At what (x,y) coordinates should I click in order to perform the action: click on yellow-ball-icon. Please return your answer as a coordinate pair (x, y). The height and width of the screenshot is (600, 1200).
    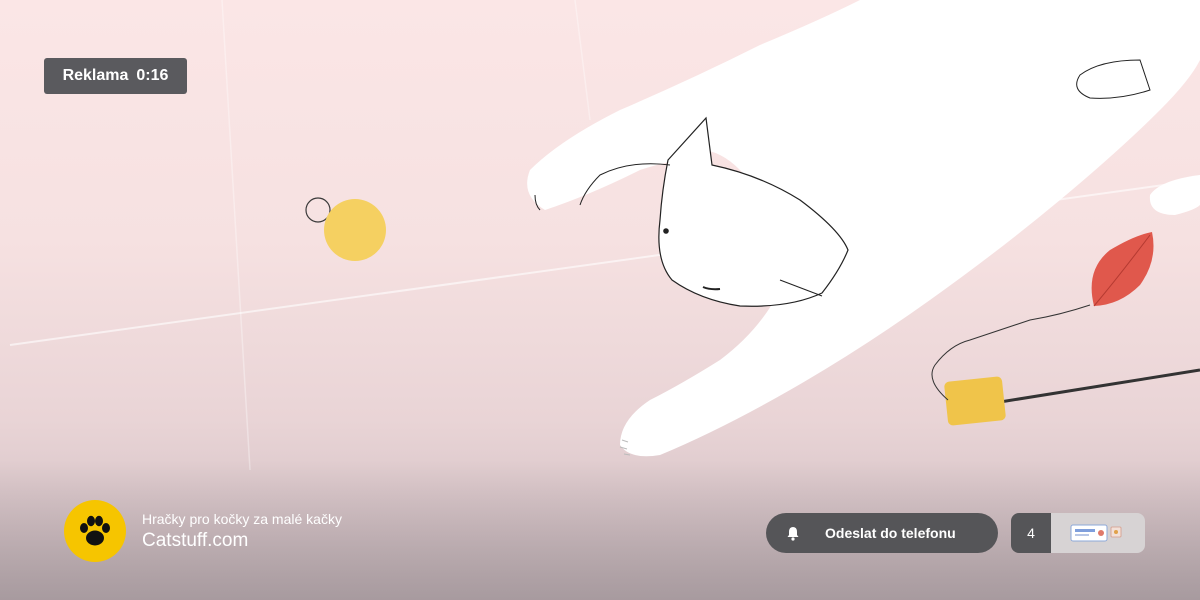
    Looking at the image, I should click on (355, 230).